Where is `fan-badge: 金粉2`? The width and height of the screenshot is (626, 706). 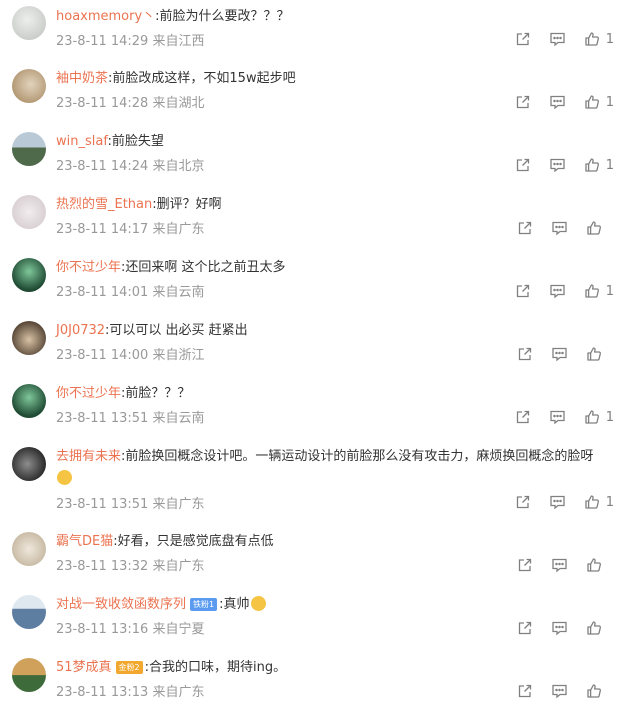
fan-badge: 金粉2 is located at coordinates (129, 667).